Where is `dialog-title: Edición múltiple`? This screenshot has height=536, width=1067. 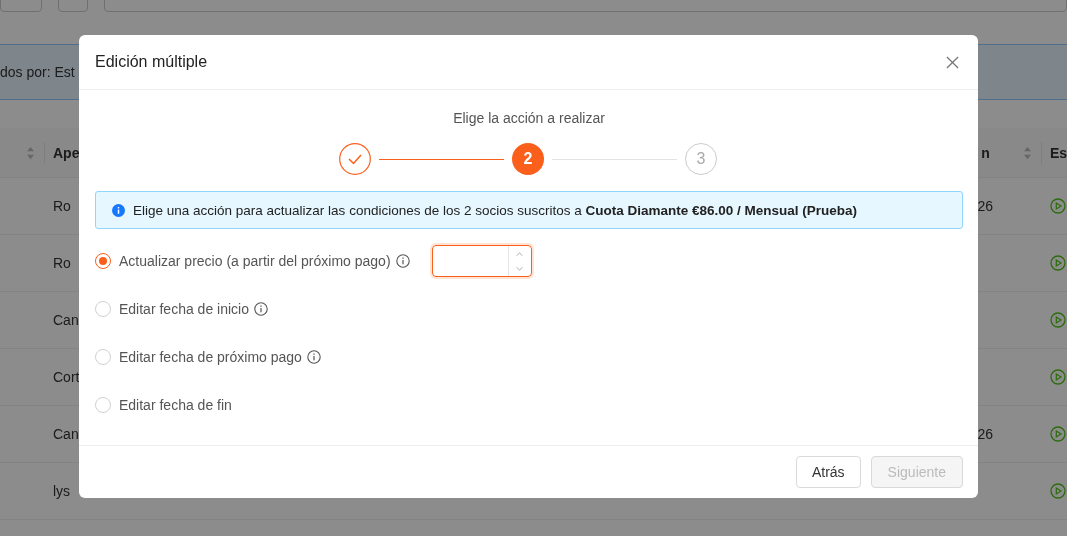
dialog-title: Edición múltiple is located at coordinates (151, 62).